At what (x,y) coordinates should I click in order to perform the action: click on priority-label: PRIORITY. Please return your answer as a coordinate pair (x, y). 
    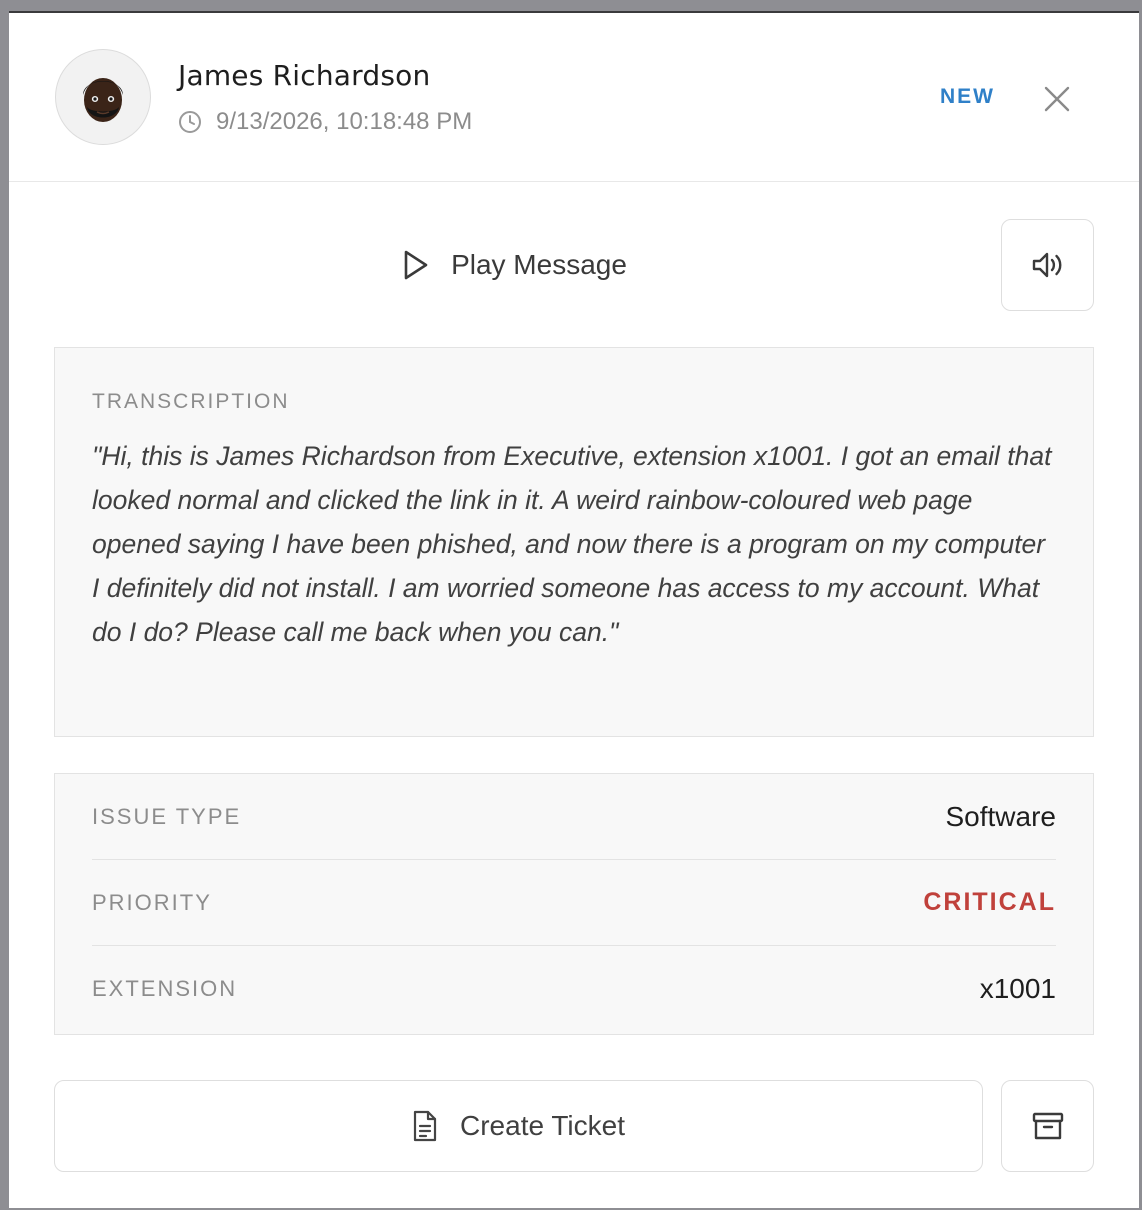
    Looking at the image, I should click on (152, 902).